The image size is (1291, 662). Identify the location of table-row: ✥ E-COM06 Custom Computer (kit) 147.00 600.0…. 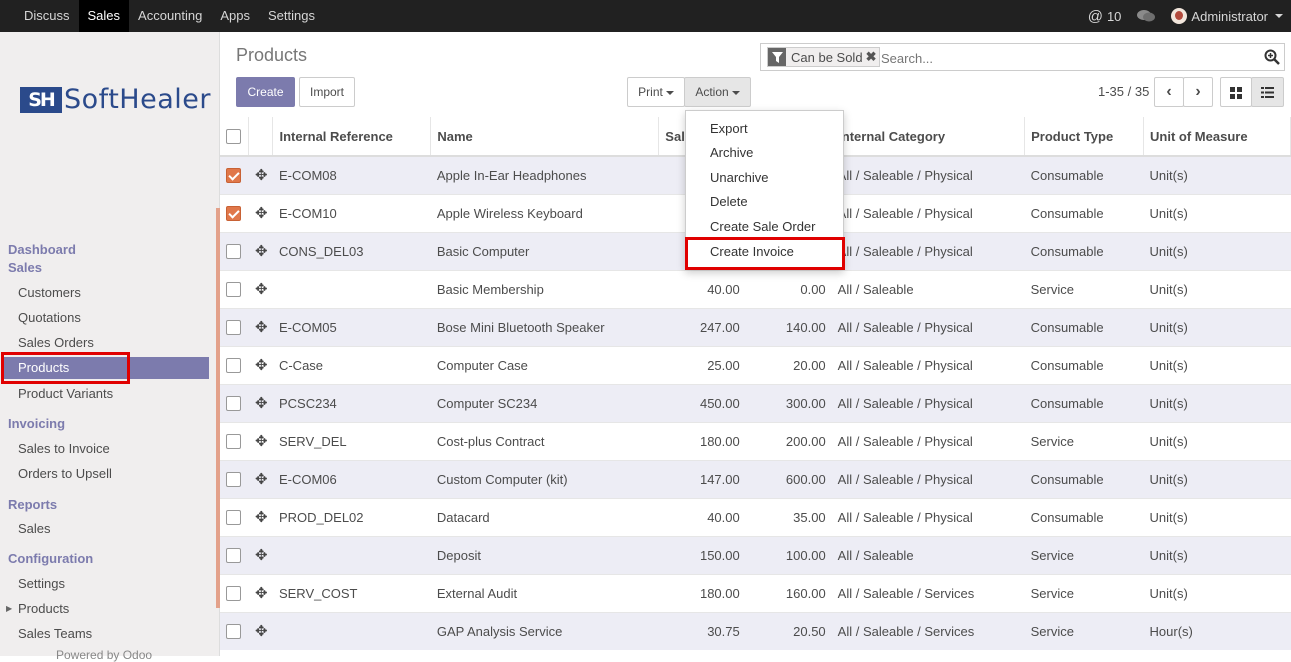
(755, 478).